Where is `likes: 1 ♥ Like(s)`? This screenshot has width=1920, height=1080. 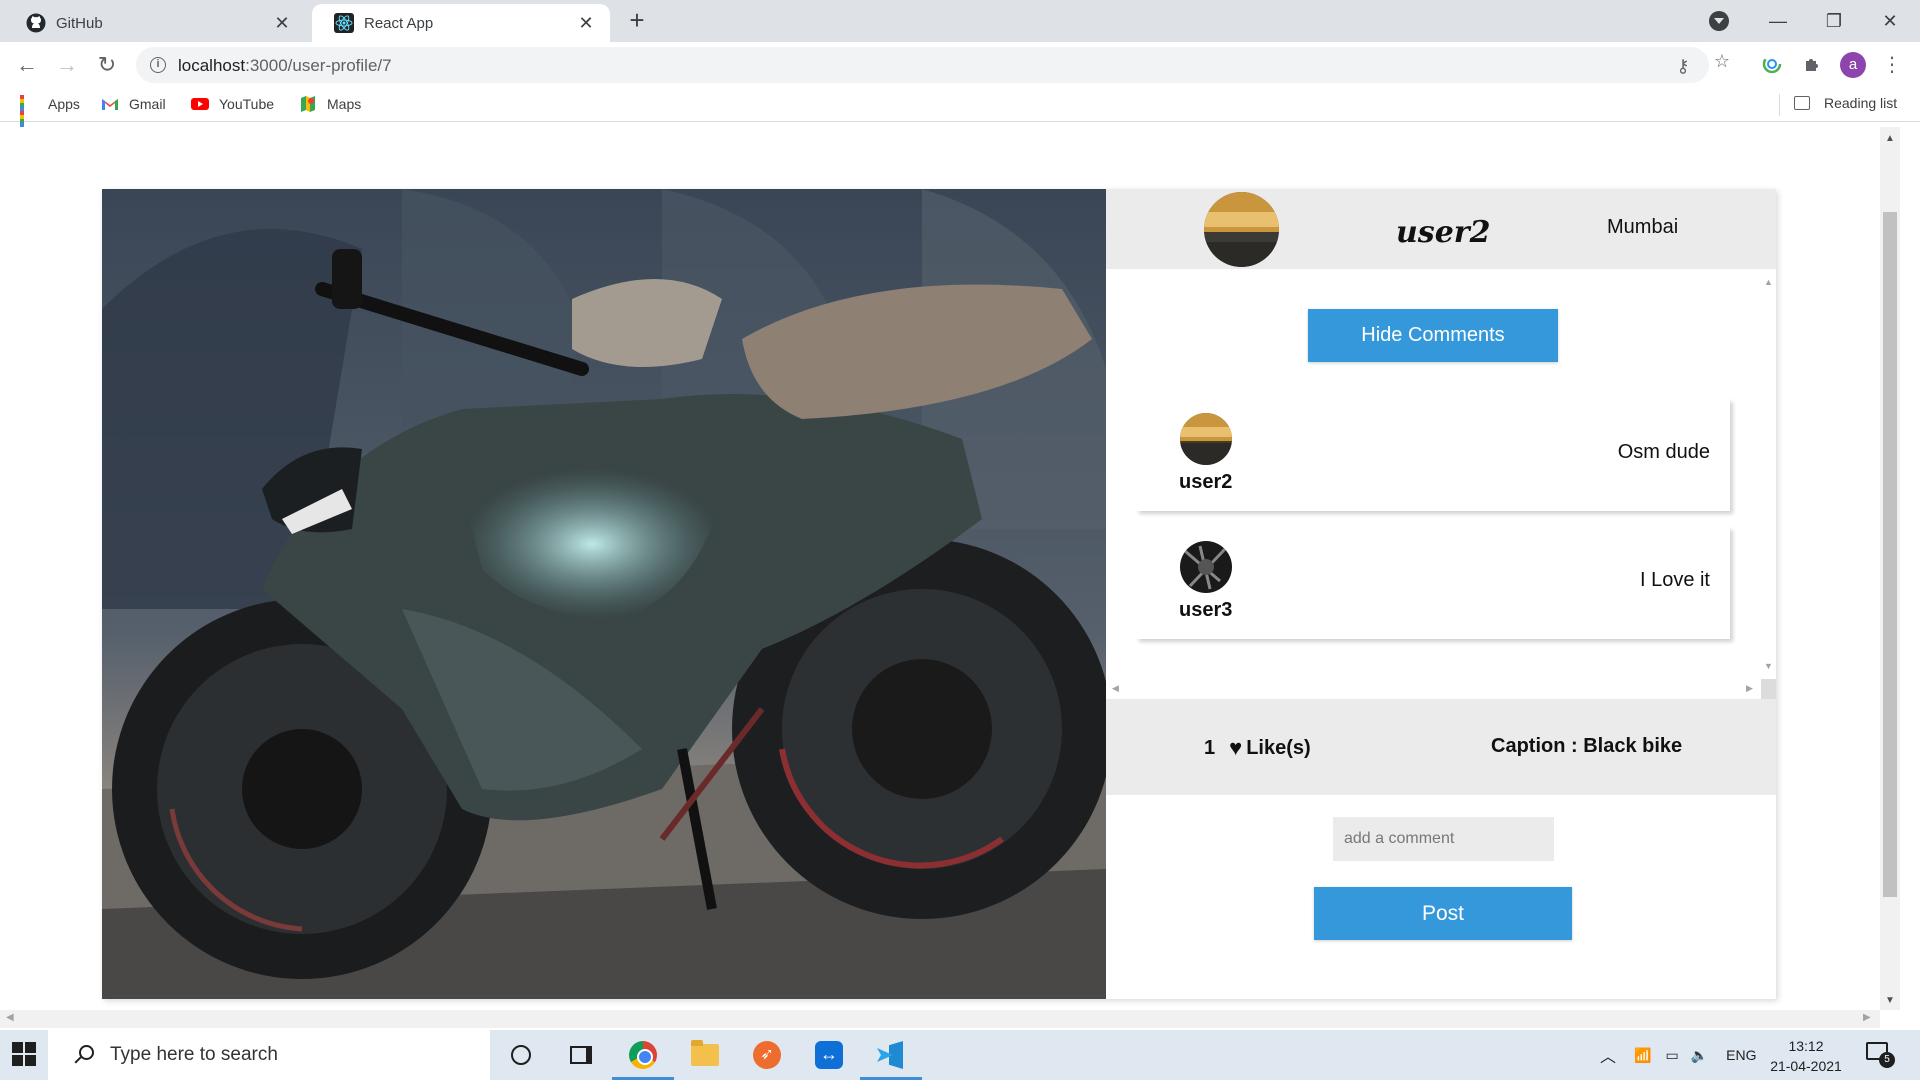 likes: 1 ♥ Like(s) is located at coordinates (1257, 748).